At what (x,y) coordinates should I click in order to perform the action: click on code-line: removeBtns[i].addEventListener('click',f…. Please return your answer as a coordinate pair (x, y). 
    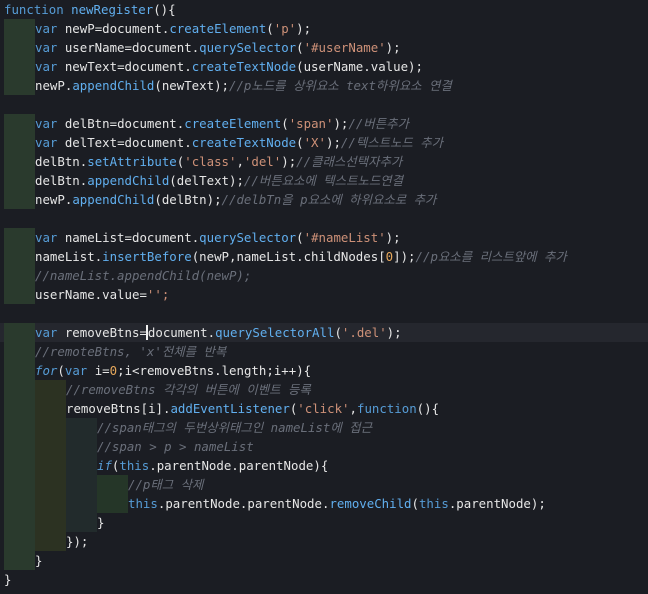
    Looking at the image, I should click on (324, 408).